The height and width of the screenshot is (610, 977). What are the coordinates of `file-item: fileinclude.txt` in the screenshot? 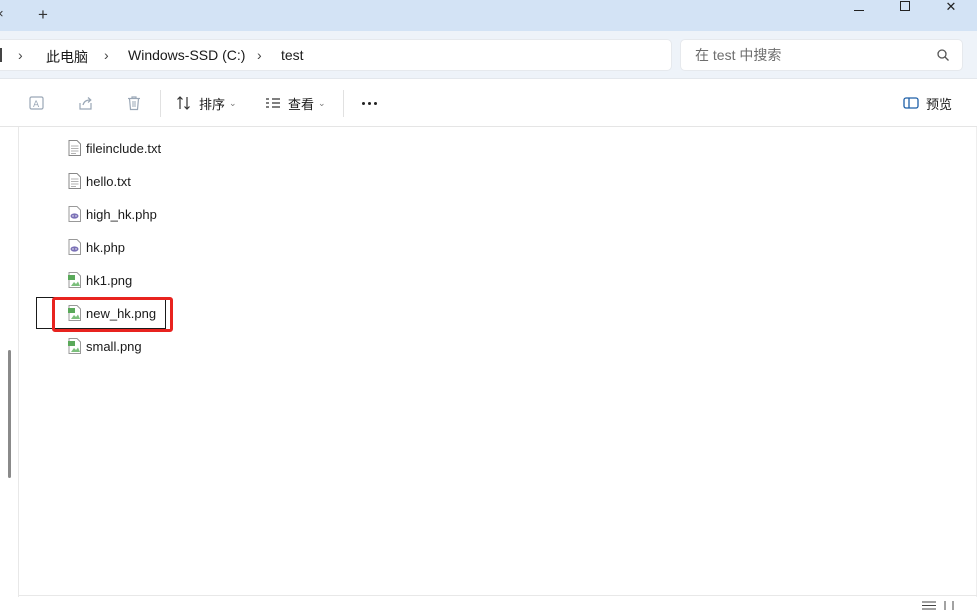 It's located at (114, 148).